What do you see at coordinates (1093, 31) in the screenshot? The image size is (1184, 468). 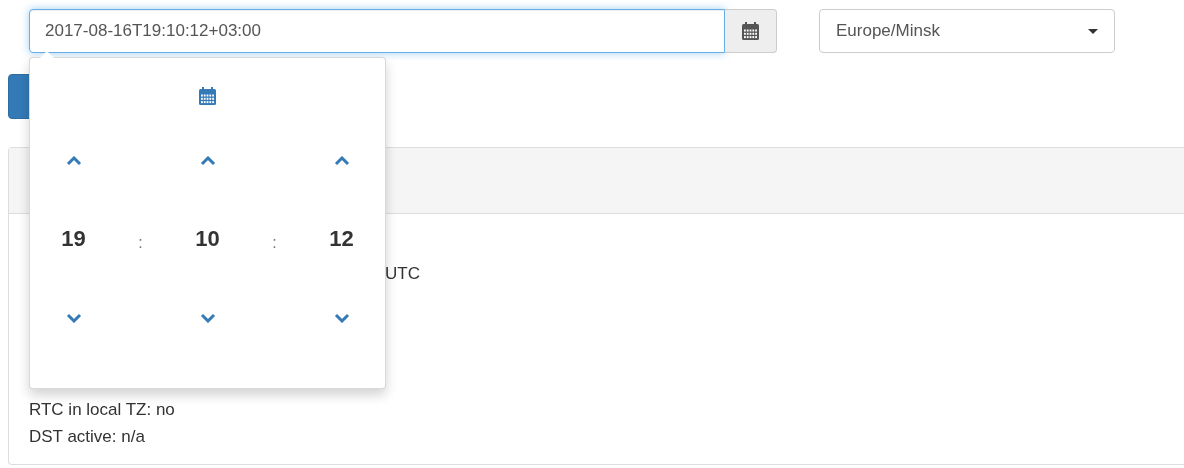 I see `caret-icon` at bounding box center [1093, 31].